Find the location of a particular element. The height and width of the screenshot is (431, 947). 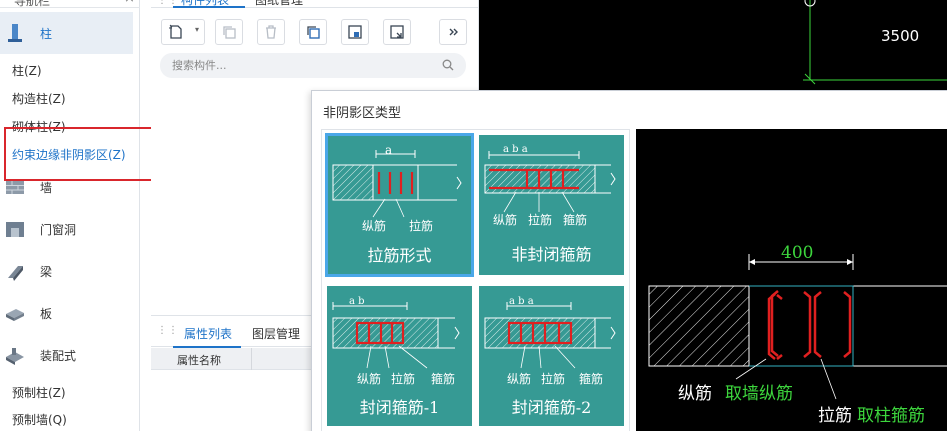

nav-category-label: 墙 is located at coordinates (46, 187).